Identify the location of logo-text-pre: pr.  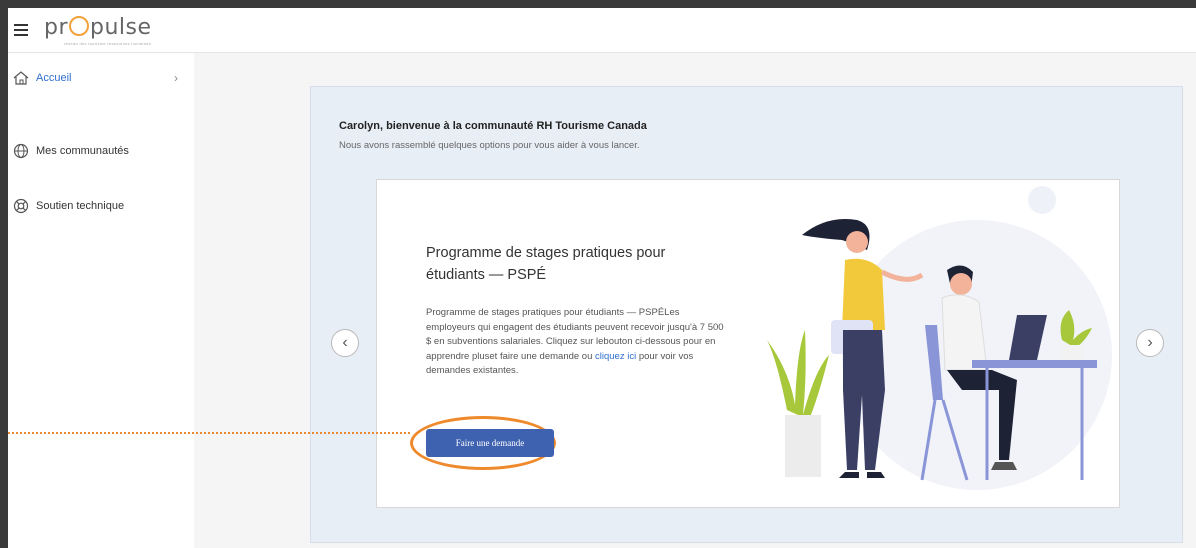
(56, 27).